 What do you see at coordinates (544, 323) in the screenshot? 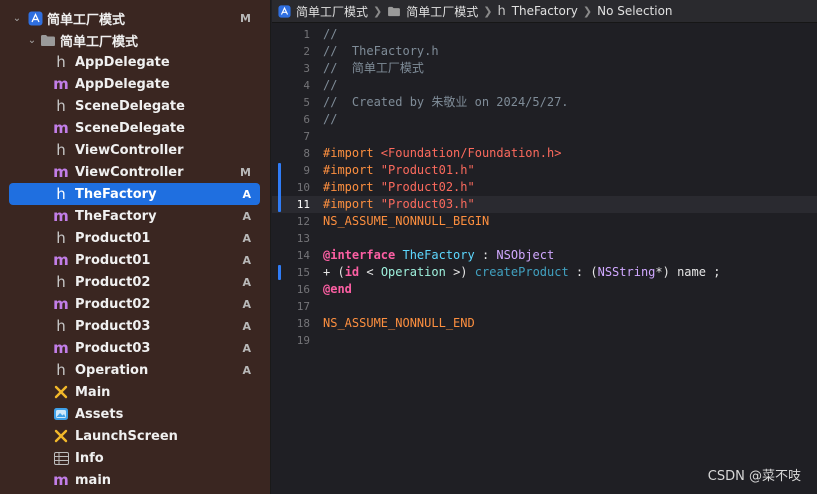
I see `code-line: 18 NS_ASSUME_NONNULL_END` at bounding box center [544, 323].